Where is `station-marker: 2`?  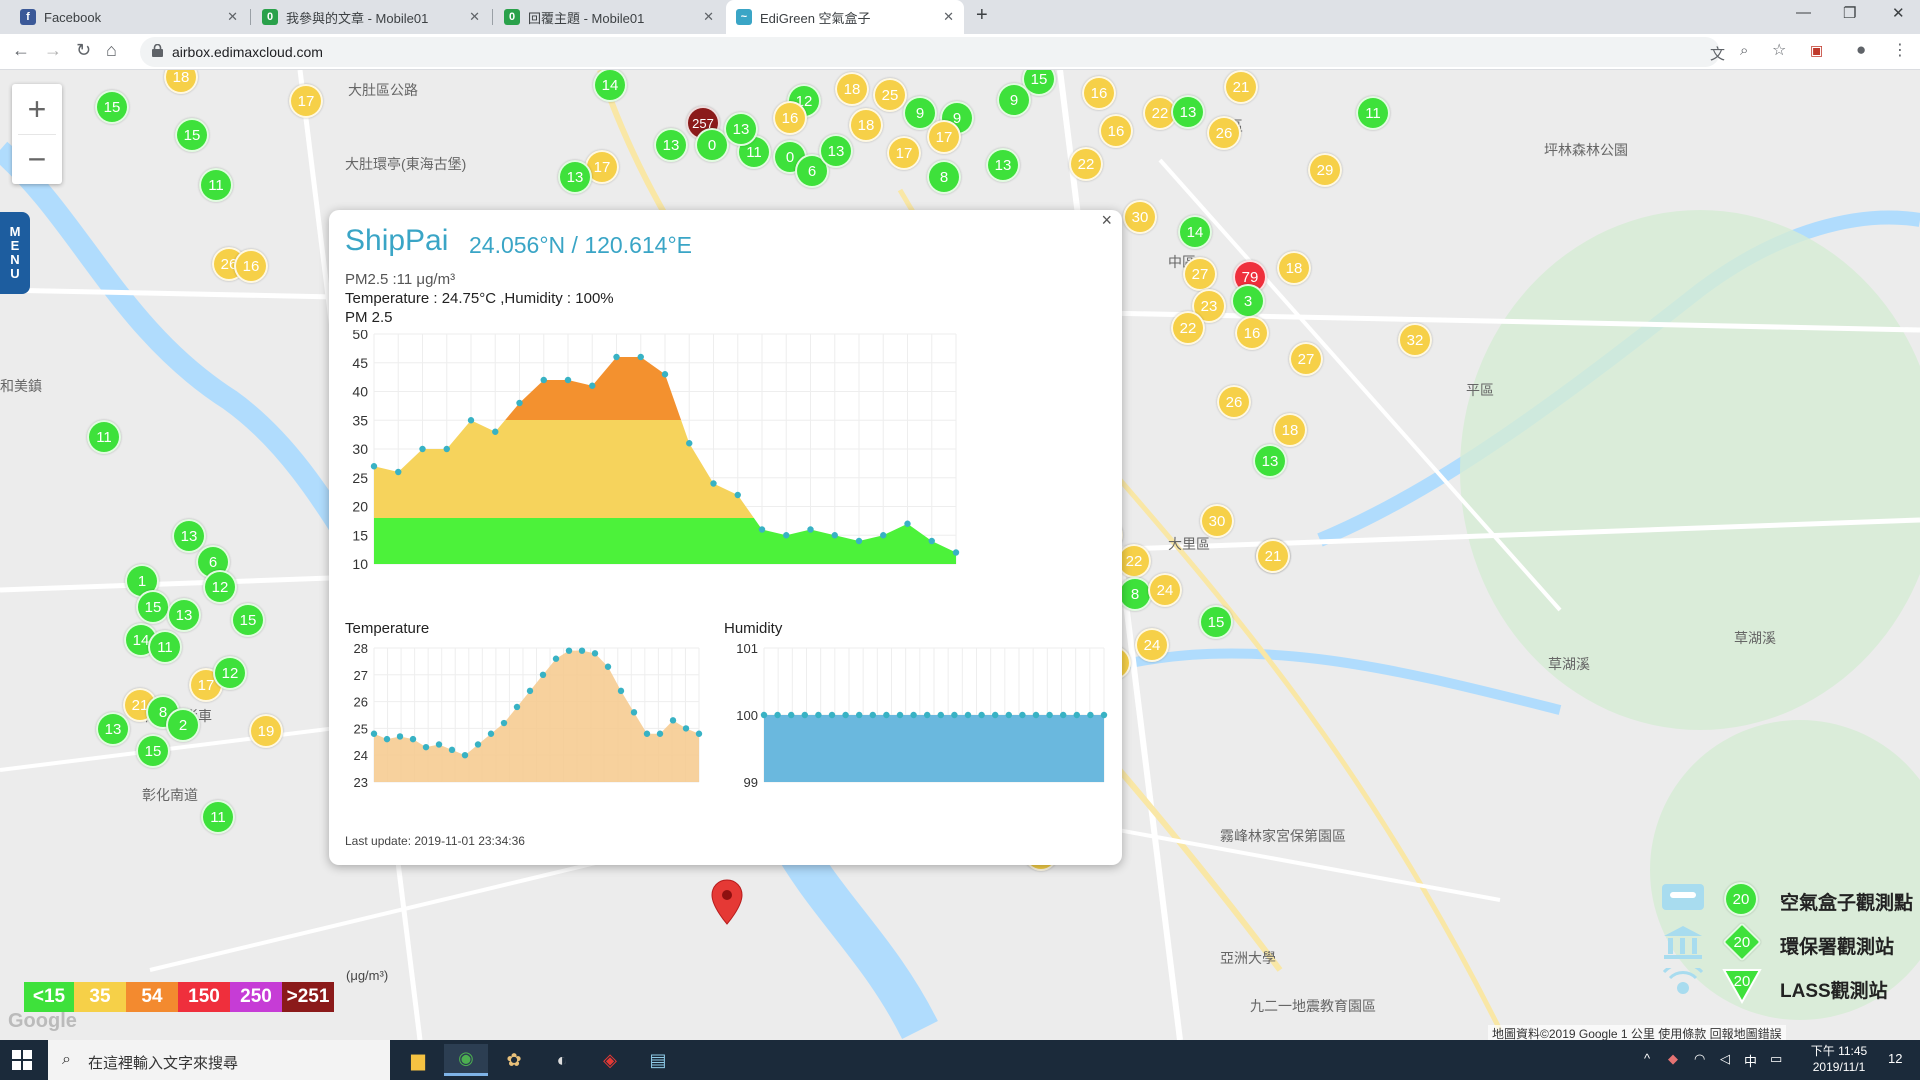
station-marker: 2 is located at coordinates (183, 725).